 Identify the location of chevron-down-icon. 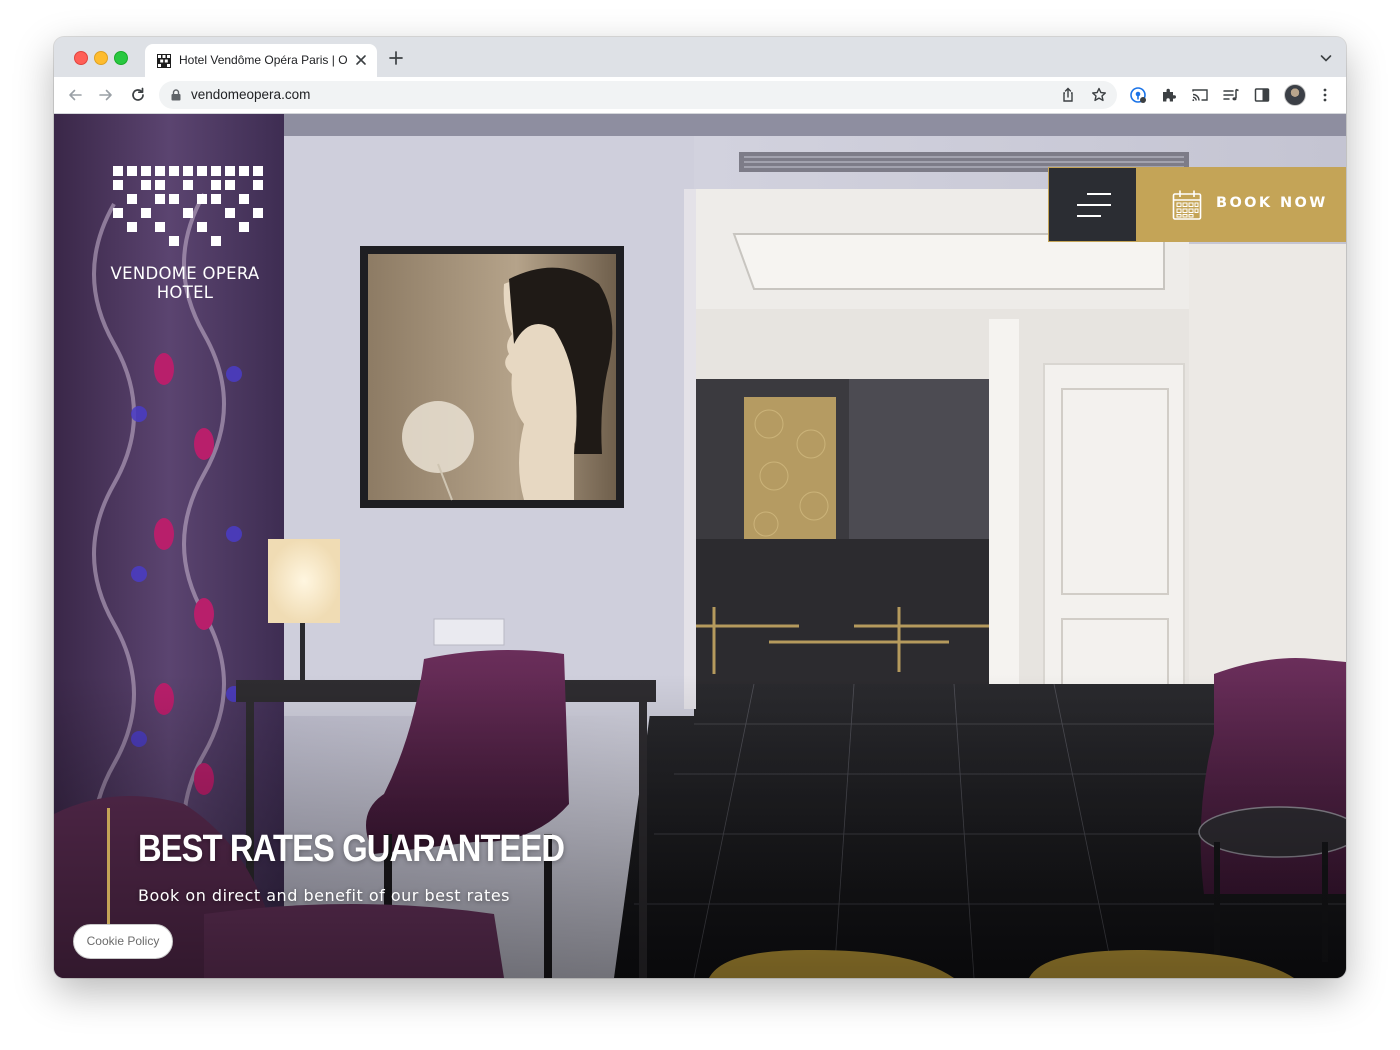
(1326, 58).